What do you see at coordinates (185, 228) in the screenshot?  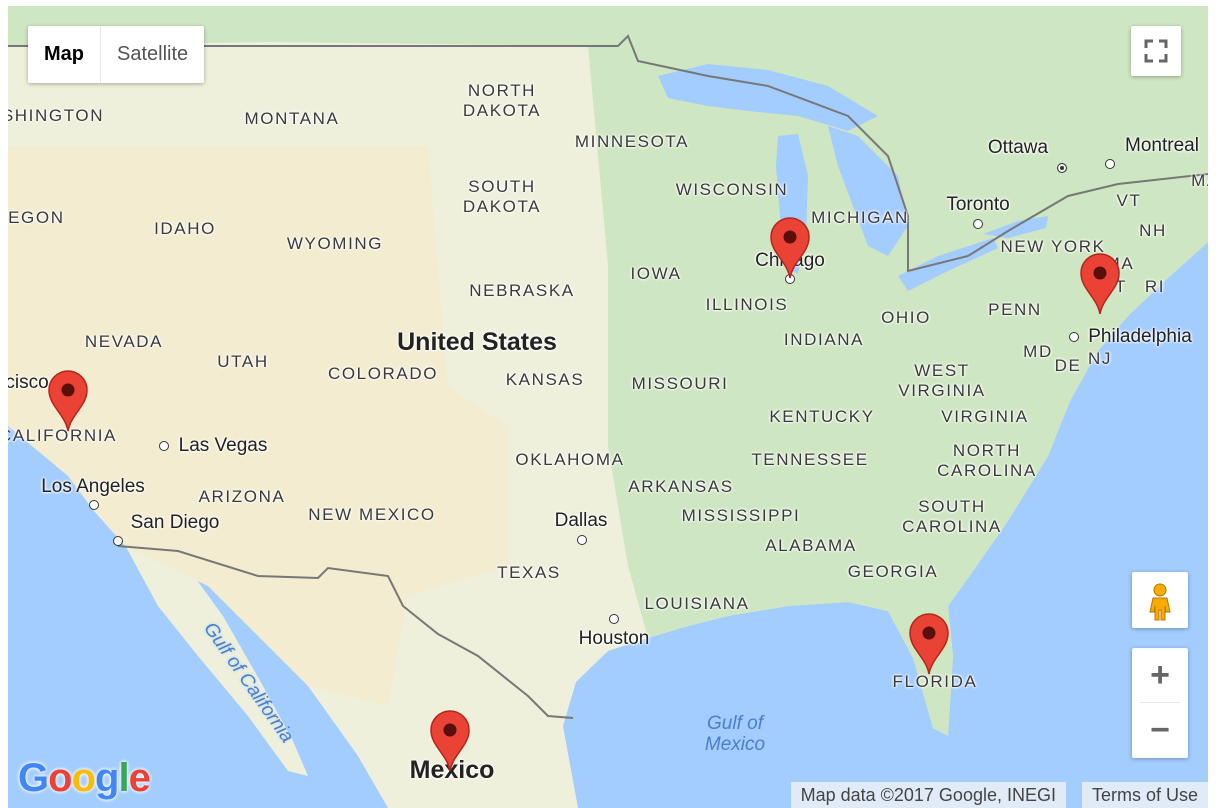 I see `label-idaho: IDAHO` at bounding box center [185, 228].